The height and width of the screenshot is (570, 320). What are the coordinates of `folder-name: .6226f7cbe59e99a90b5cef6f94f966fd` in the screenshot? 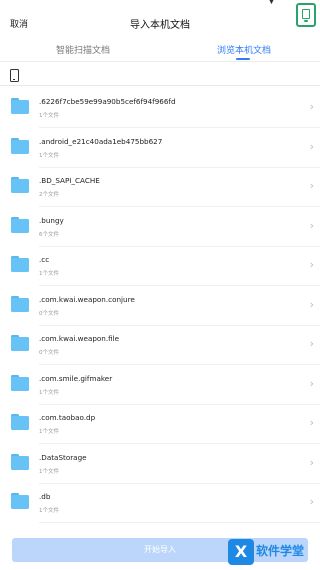 It's located at (107, 101).